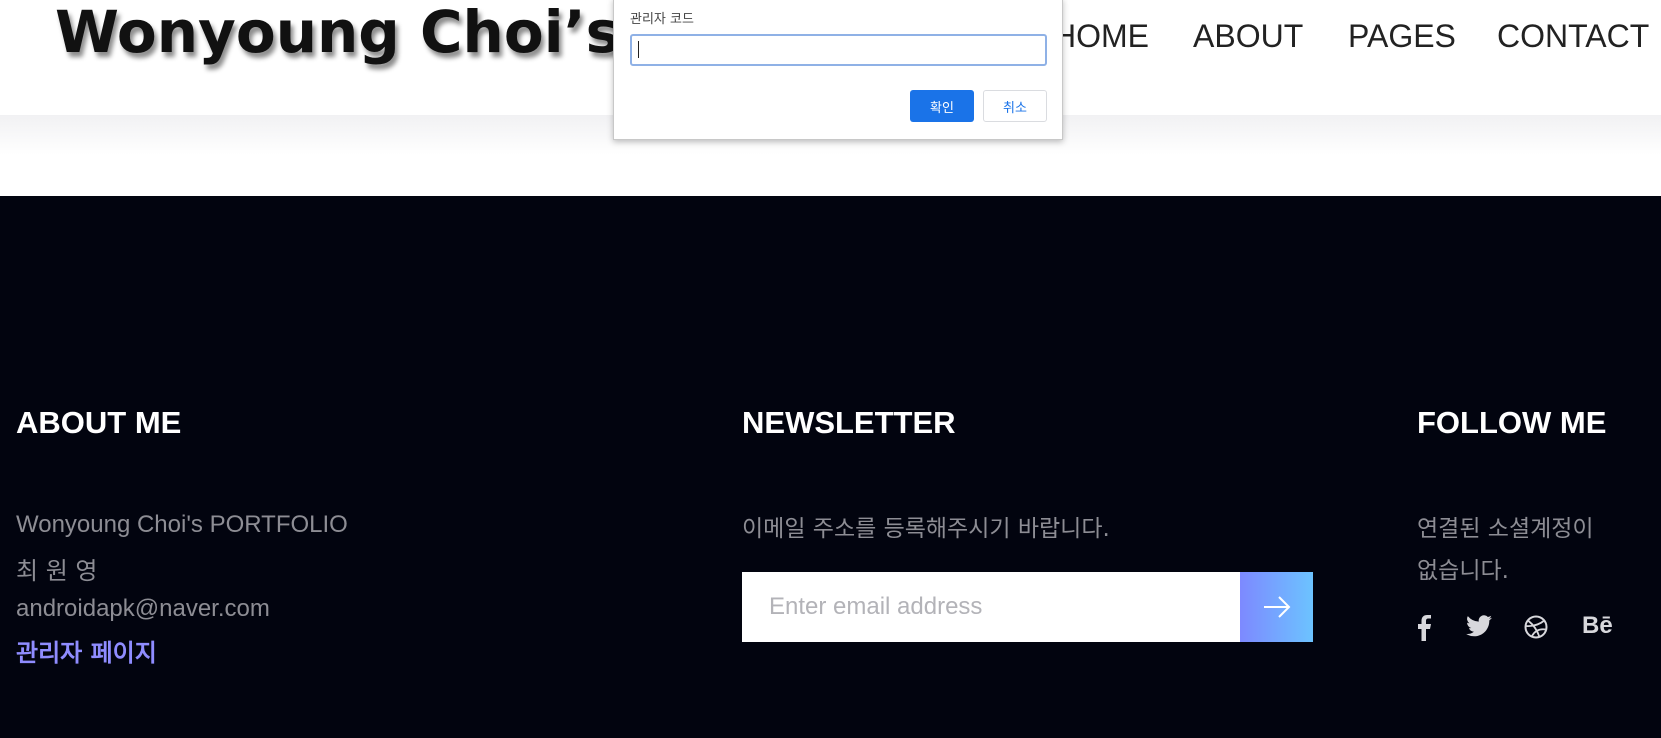 The image size is (1661, 738). I want to click on newsletter-submit-button, so click(1276, 607).